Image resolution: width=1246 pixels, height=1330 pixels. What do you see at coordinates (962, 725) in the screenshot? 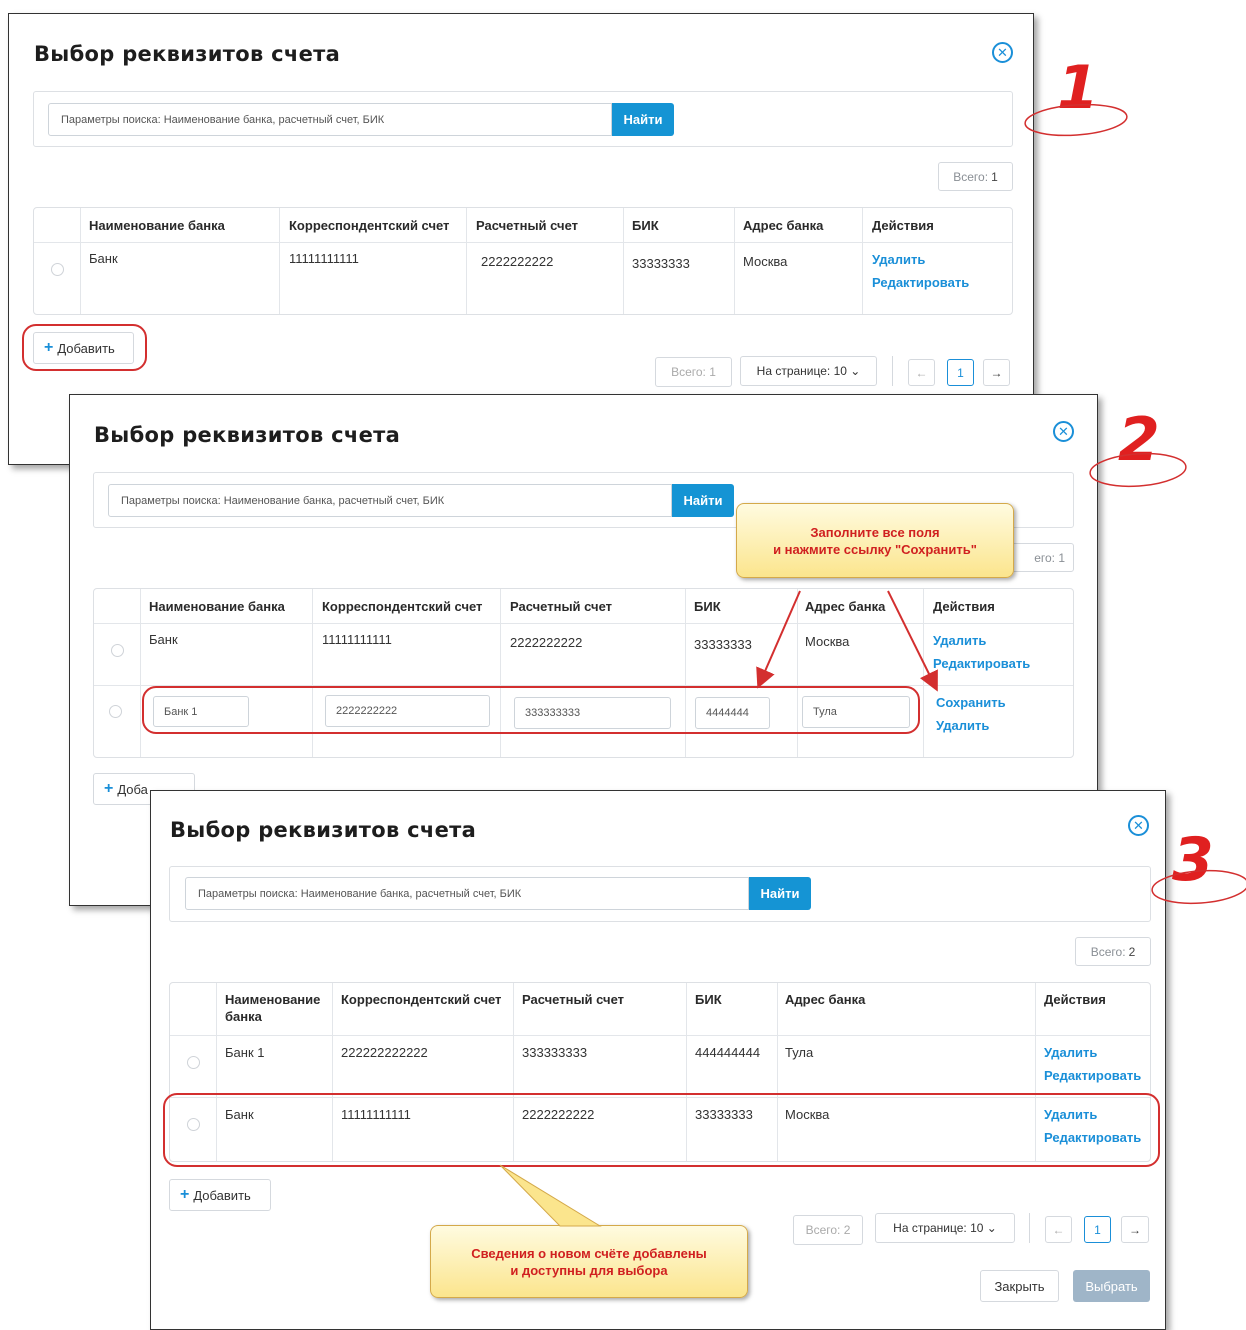
I see `delete-new-row-link: Удалить` at bounding box center [962, 725].